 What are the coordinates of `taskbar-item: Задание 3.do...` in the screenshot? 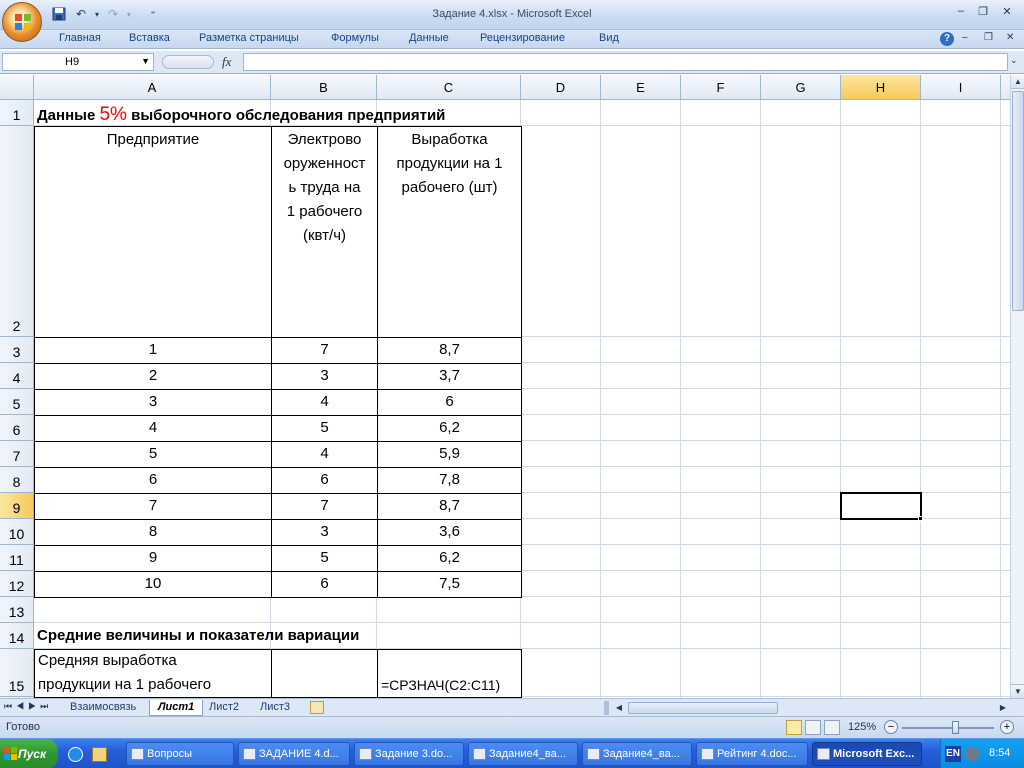 It's located at (409, 754).